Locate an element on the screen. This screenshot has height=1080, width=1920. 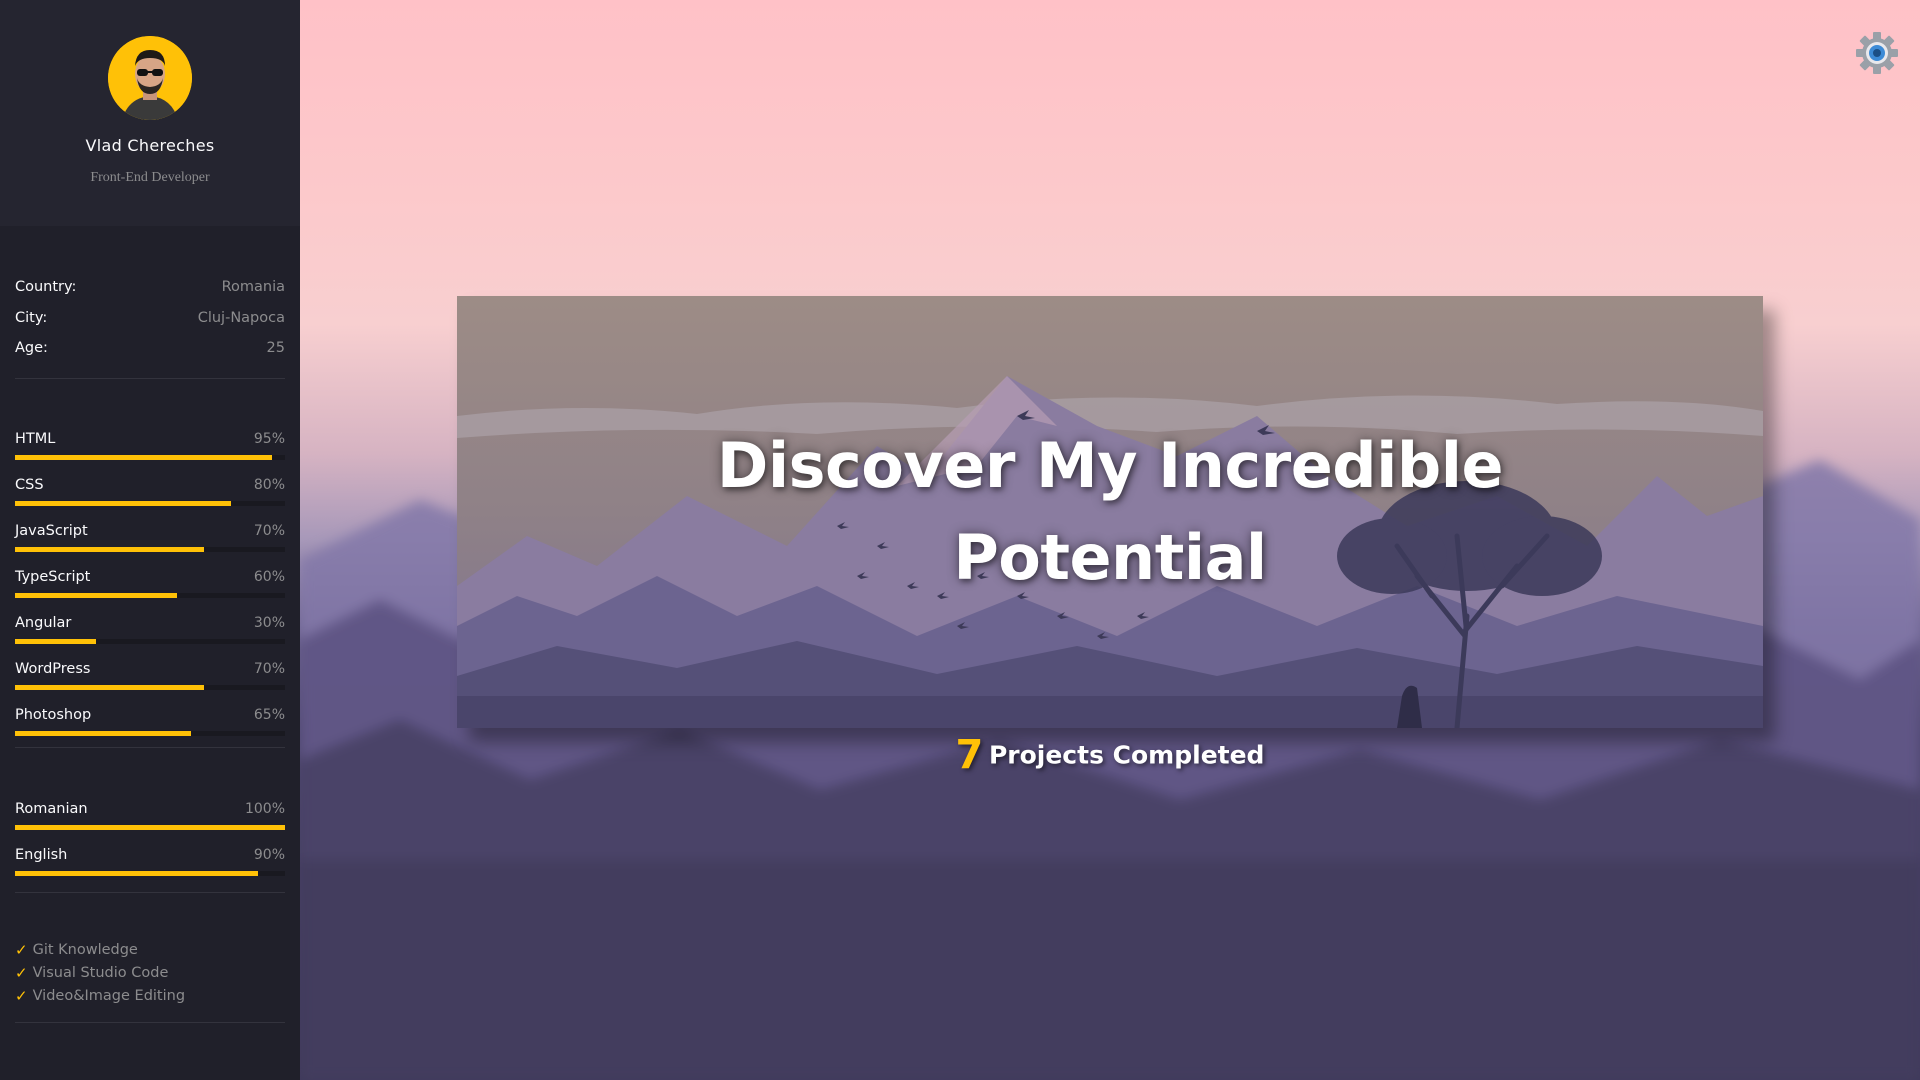
skill-wordpress: WordPress 70% is located at coordinates (150, 673).